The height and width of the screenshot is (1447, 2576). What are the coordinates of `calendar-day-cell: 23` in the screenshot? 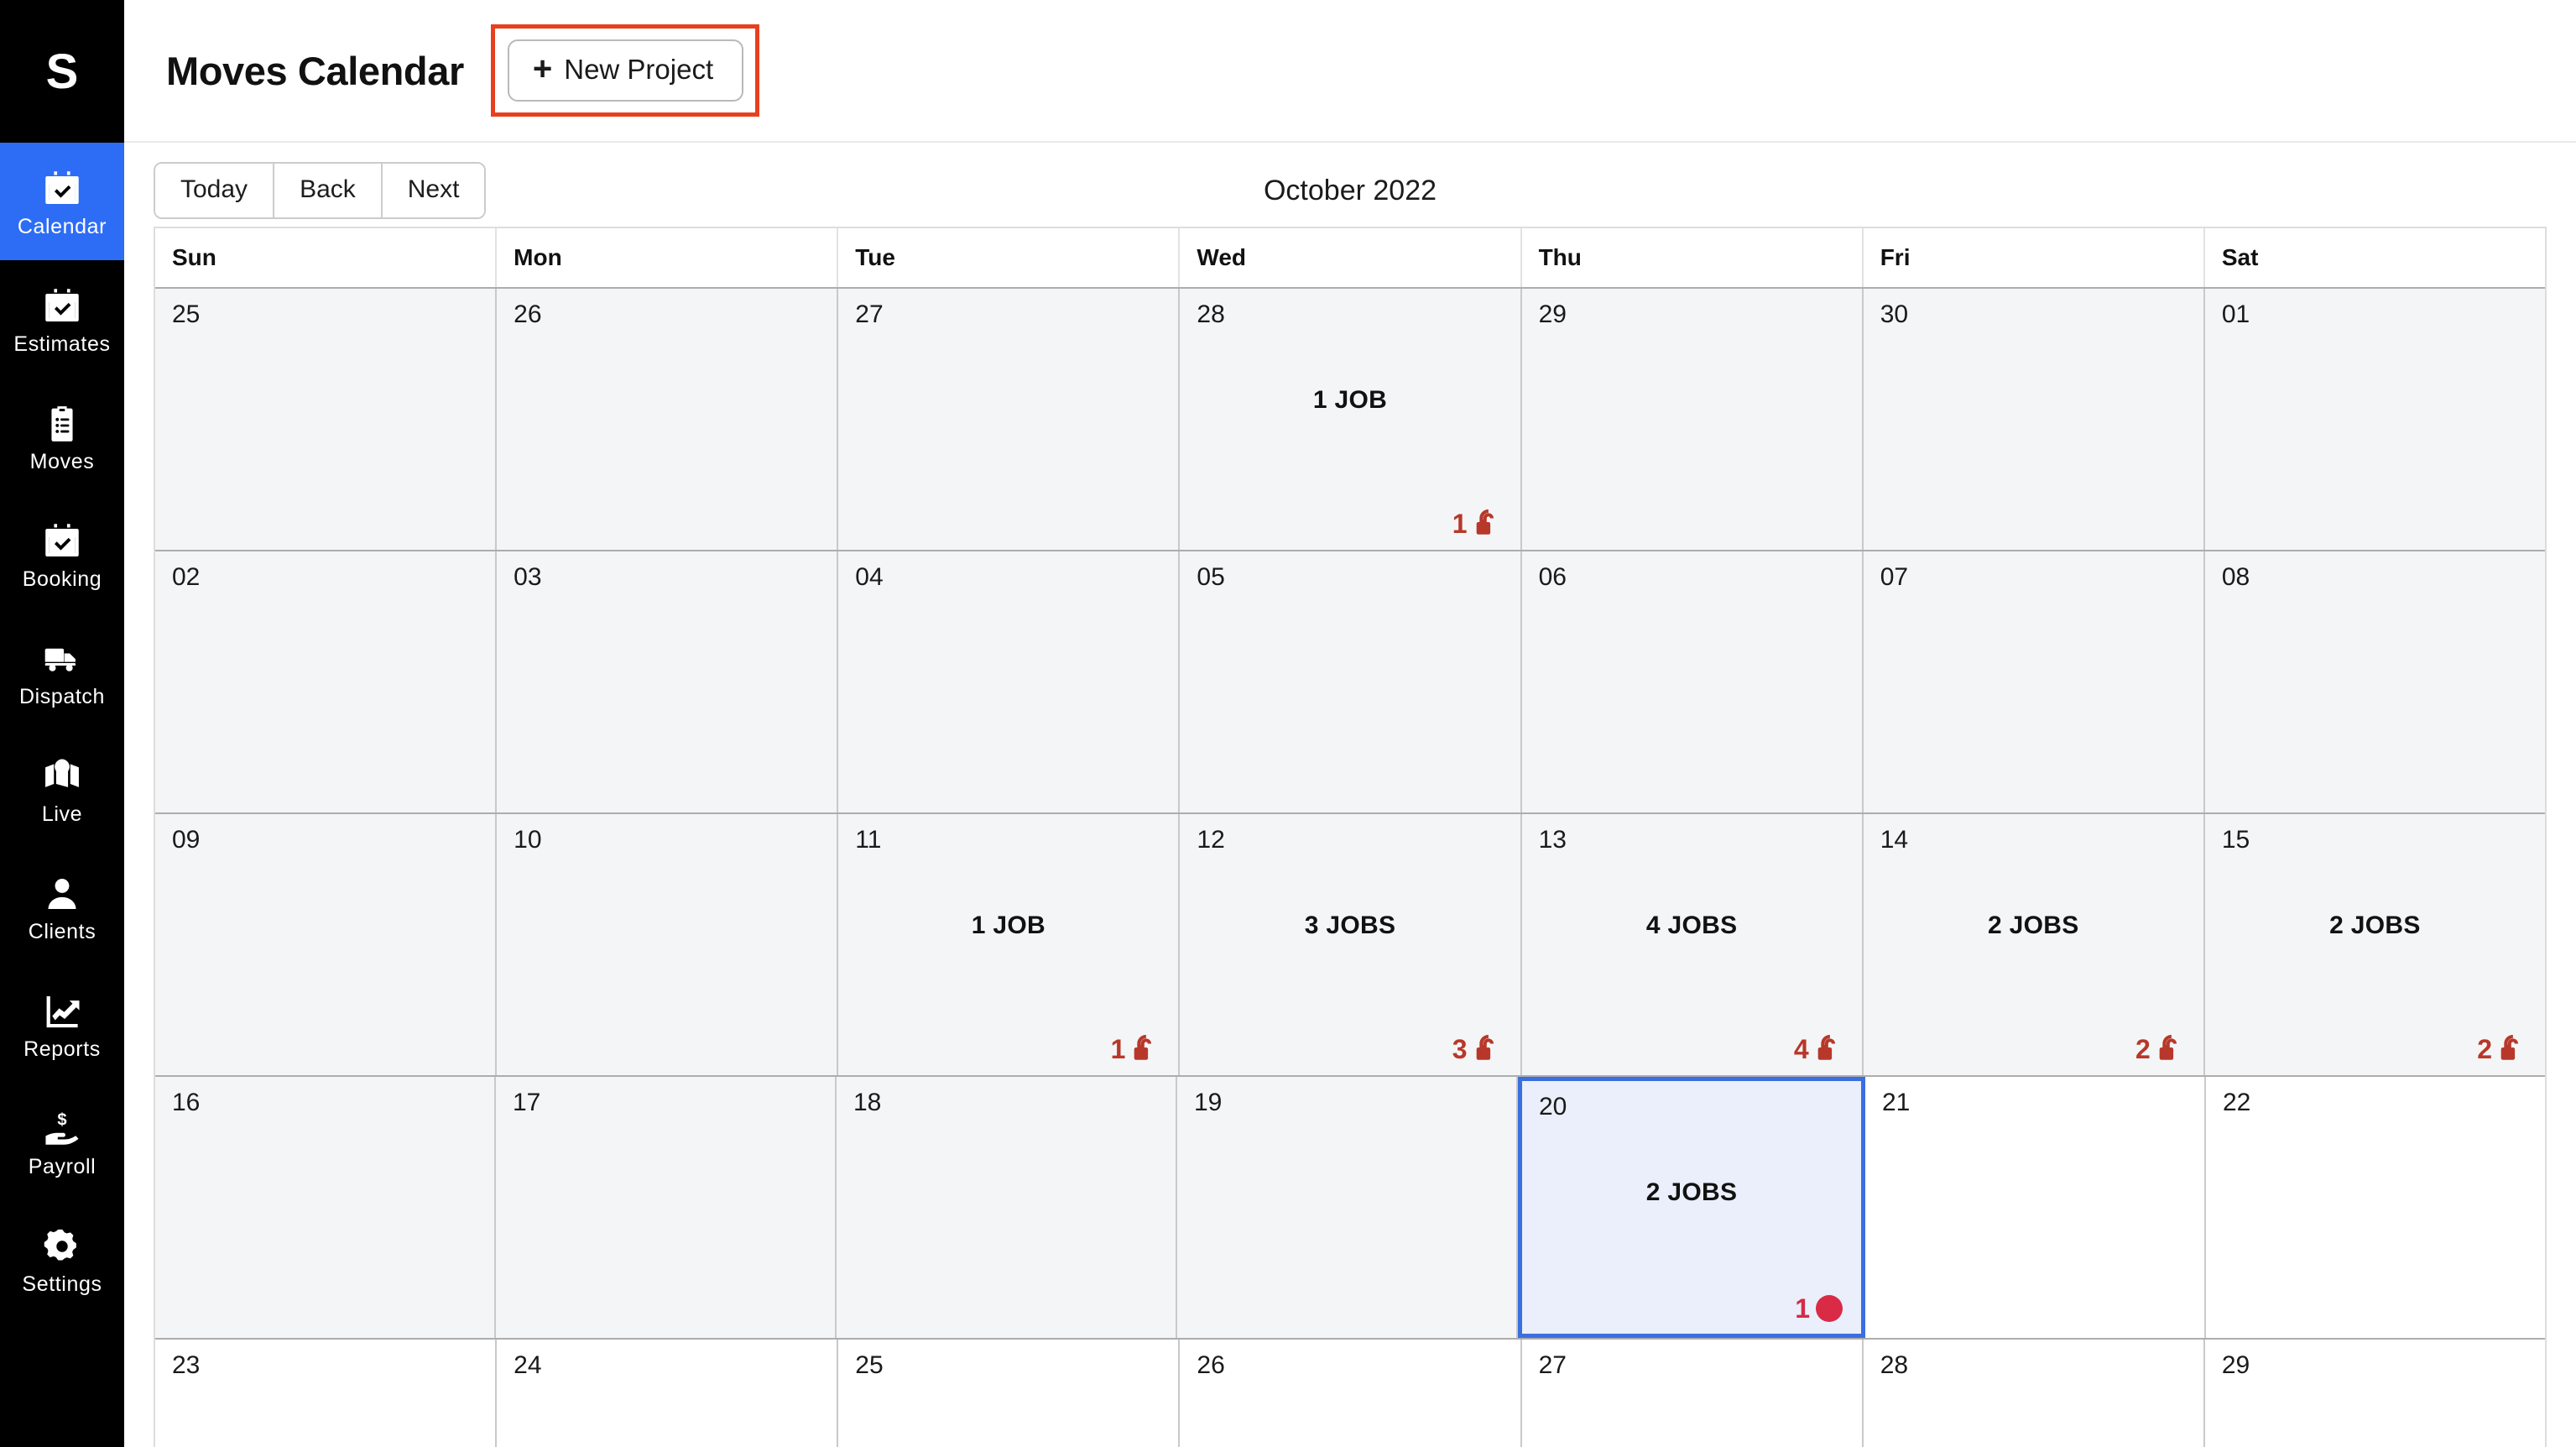 It's located at (326, 1393).